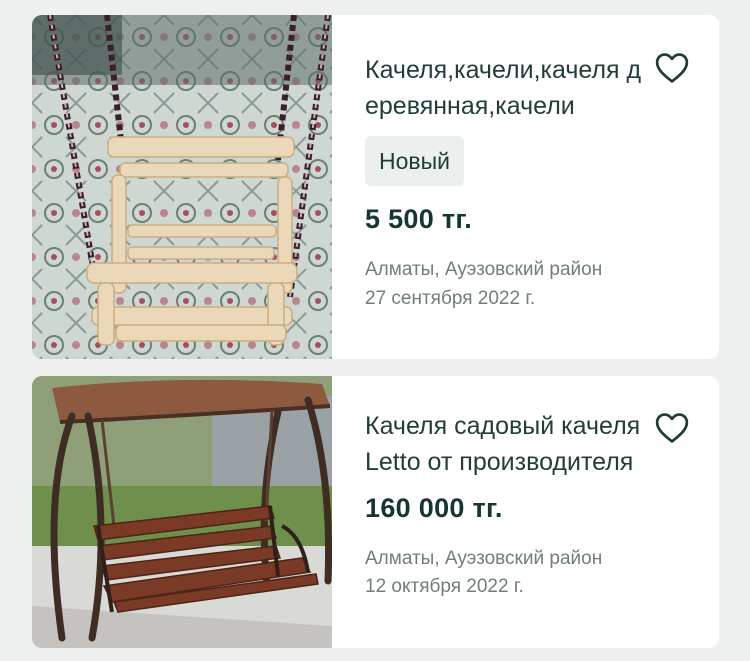 This screenshot has height=661, width=750. Describe the element at coordinates (414, 161) in the screenshot. I see `condition-badge: Новый` at that location.